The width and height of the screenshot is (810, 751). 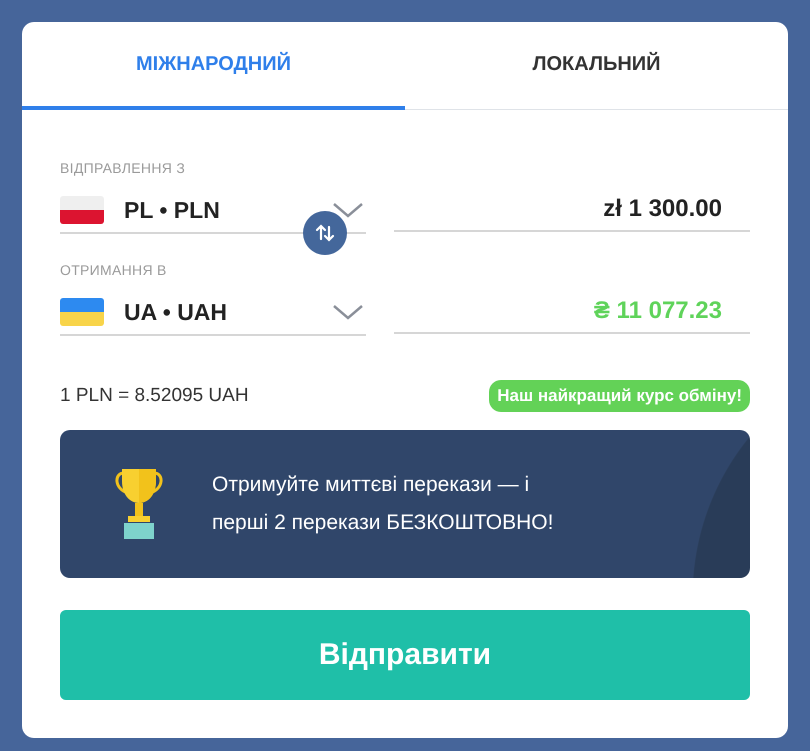 I want to click on swap-button, so click(x=325, y=233).